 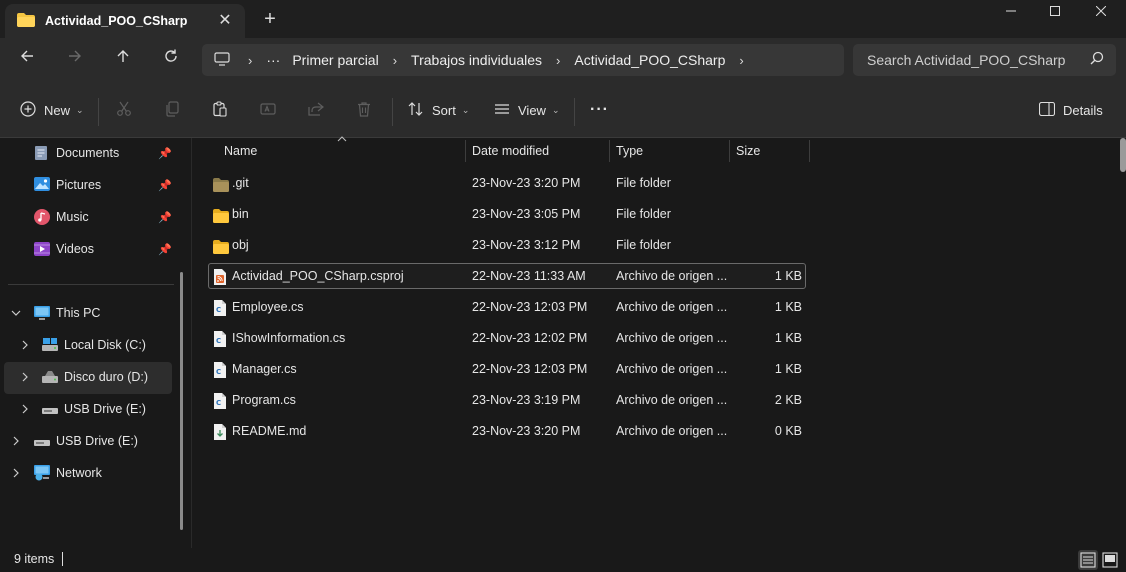 I want to click on sort-icon, so click(x=416, y=110).